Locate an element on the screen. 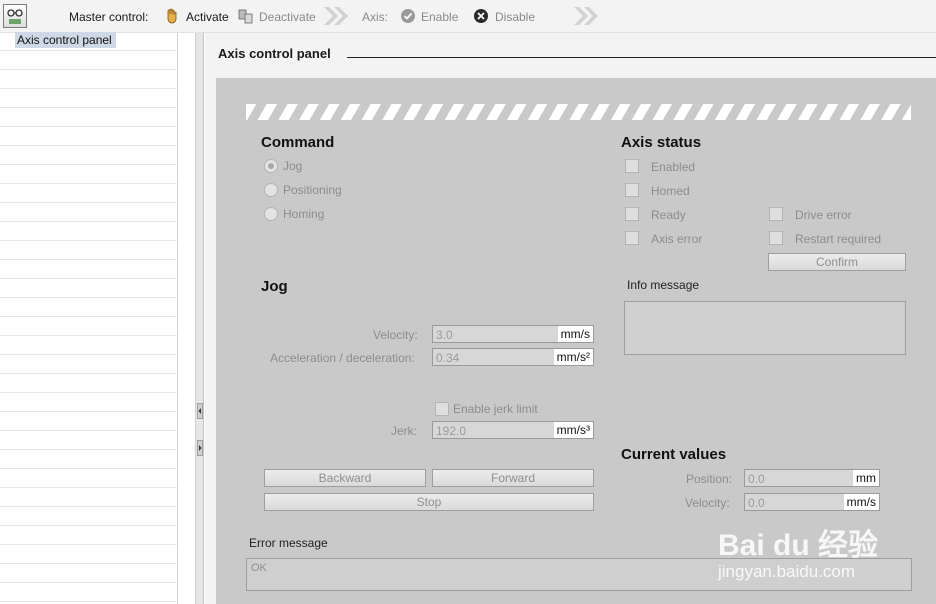  expand-right-button is located at coordinates (200, 448).